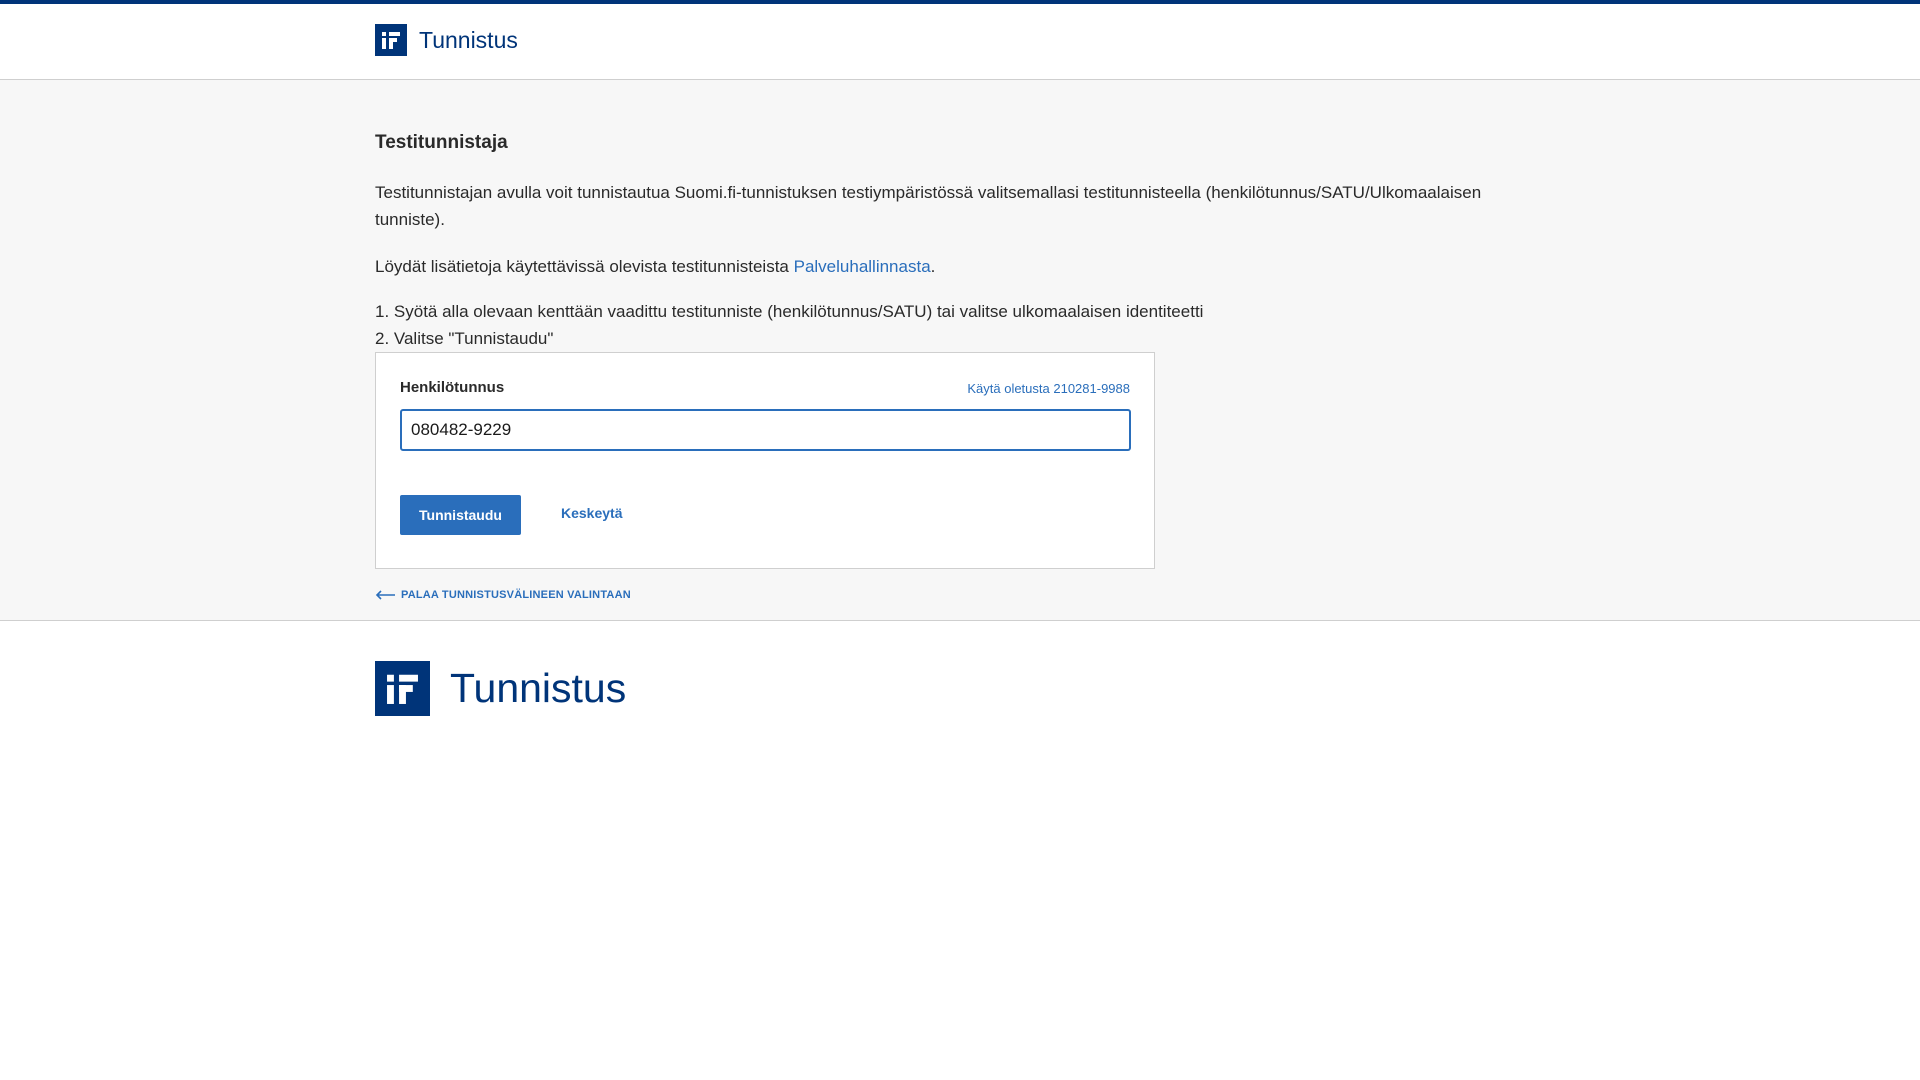 This screenshot has height=1080, width=1920. What do you see at coordinates (765, 430) in the screenshot?
I see `henkilotunnus-input` at bounding box center [765, 430].